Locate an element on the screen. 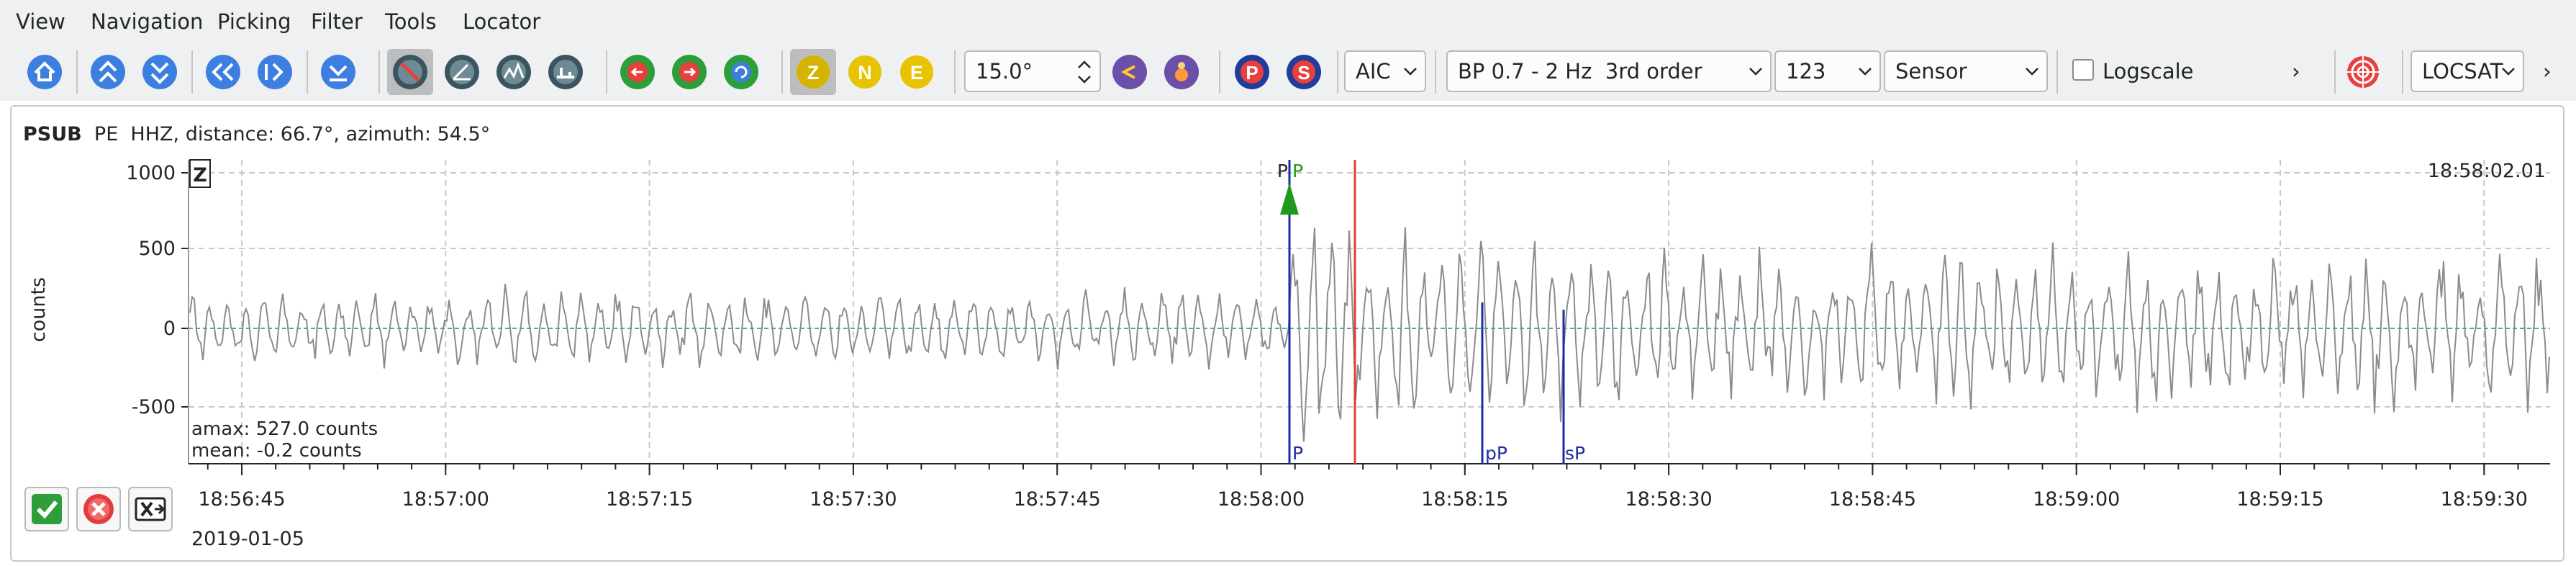  component-label: Z is located at coordinates (200, 176).